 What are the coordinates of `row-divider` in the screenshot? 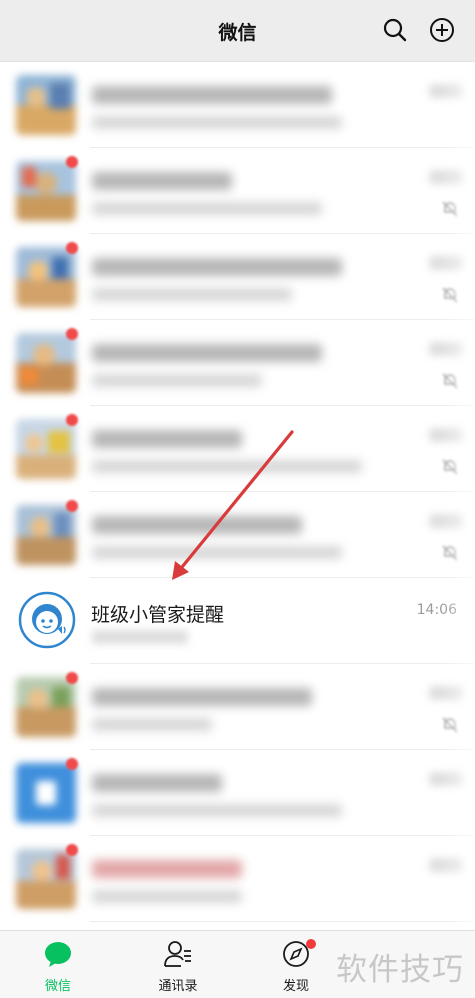 It's located at (282, 921).